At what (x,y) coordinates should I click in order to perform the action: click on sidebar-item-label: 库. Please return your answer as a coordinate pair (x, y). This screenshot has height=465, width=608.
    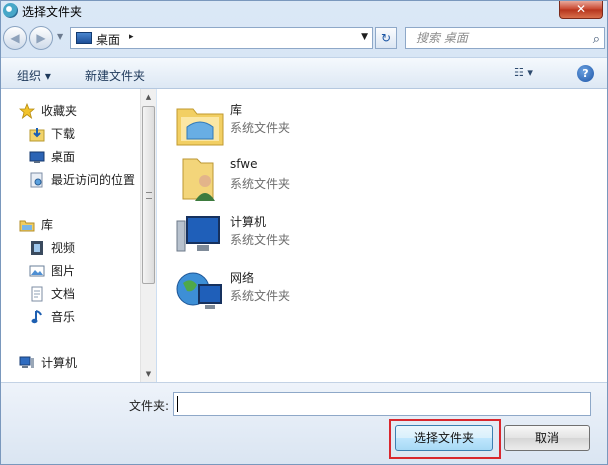
    Looking at the image, I should click on (47, 225).